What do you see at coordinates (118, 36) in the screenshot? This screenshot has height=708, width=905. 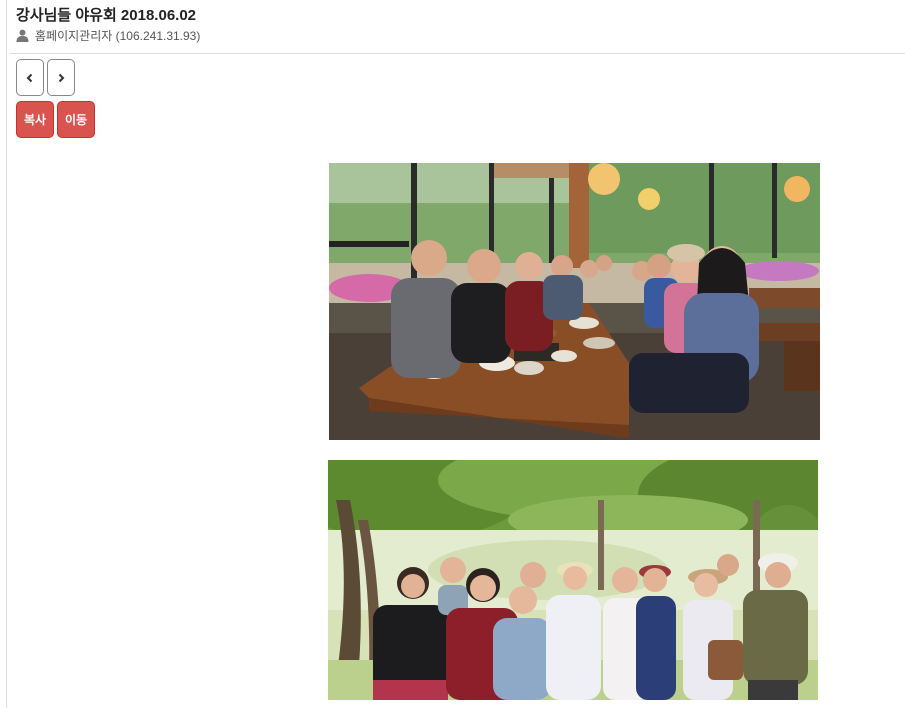 I see `post-author: 홈페이지관리자 (106.241.31.93)` at bounding box center [118, 36].